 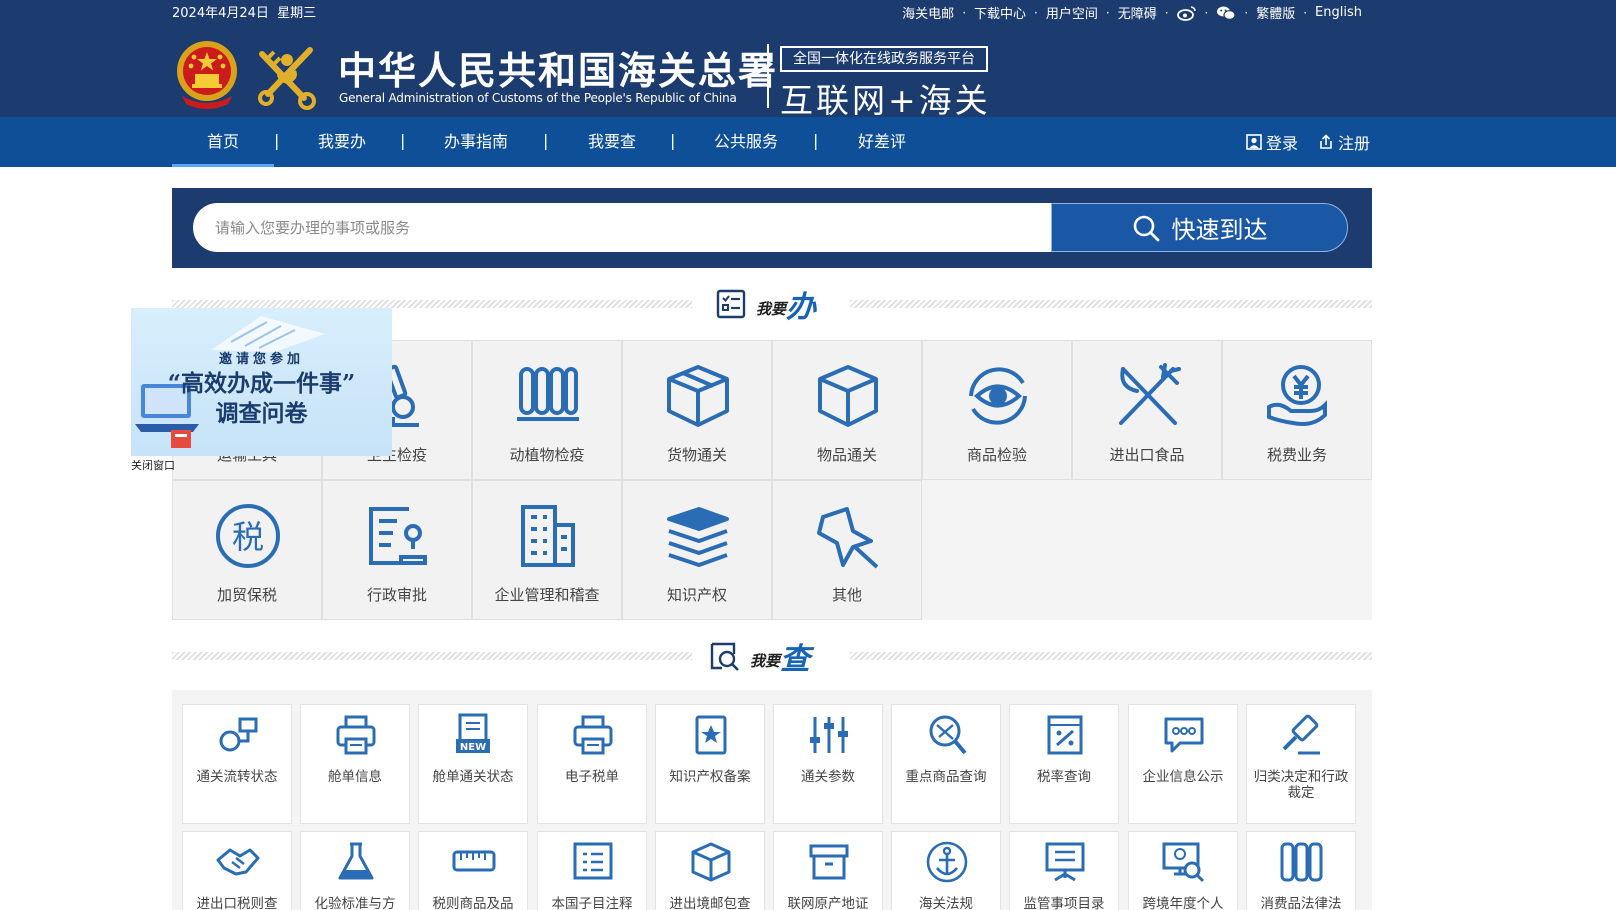 What do you see at coordinates (828, 903) in the screenshot?
I see `query-label: 联网原产地证` at bounding box center [828, 903].